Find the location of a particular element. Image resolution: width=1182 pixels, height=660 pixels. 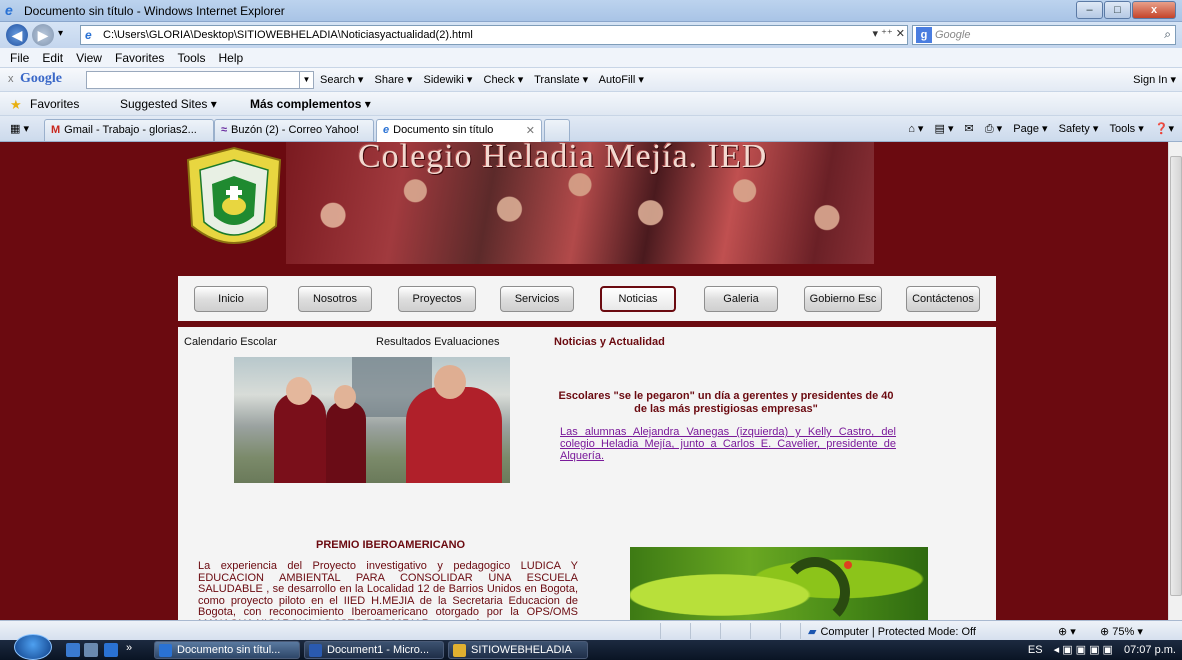

toolbar-autofill: AutoFill ▾ is located at coordinates (621, 80).